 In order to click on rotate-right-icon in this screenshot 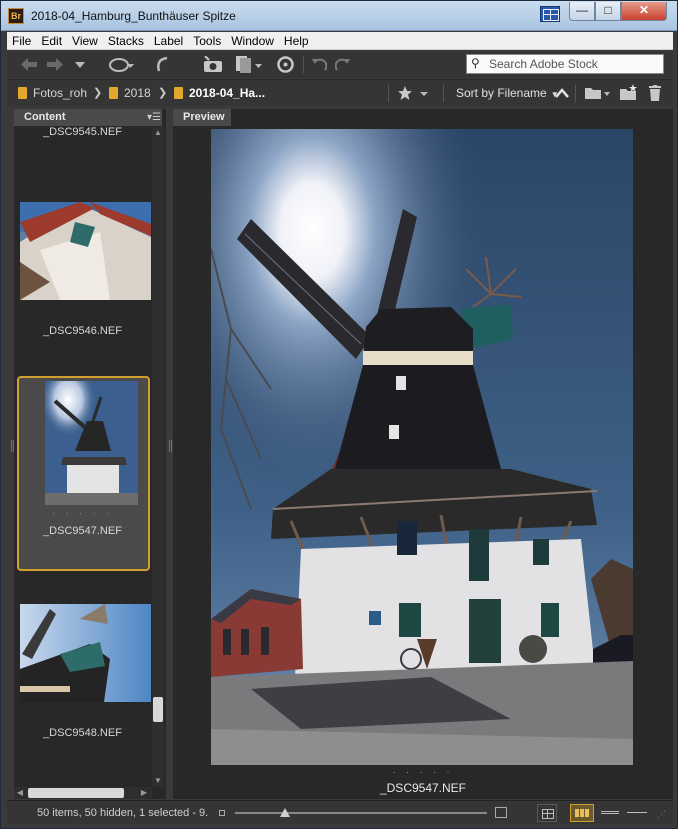, I will do `click(343, 64)`.